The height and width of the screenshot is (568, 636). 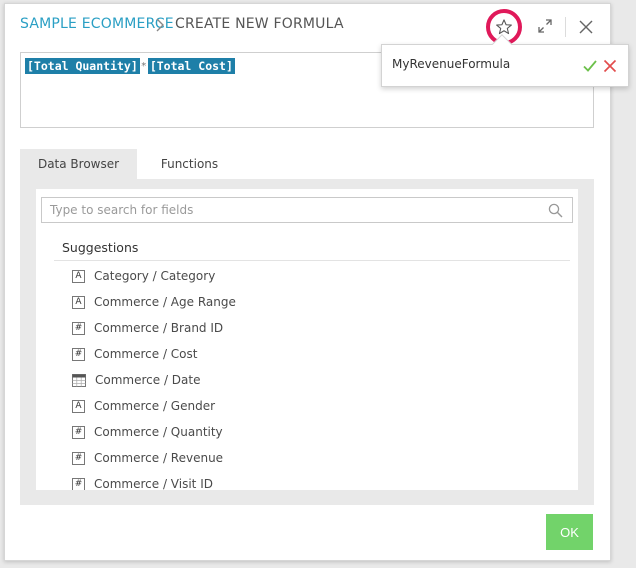 What do you see at coordinates (160, 25) in the screenshot?
I see `chevron-right-icon` at bounding box center [160, 25].